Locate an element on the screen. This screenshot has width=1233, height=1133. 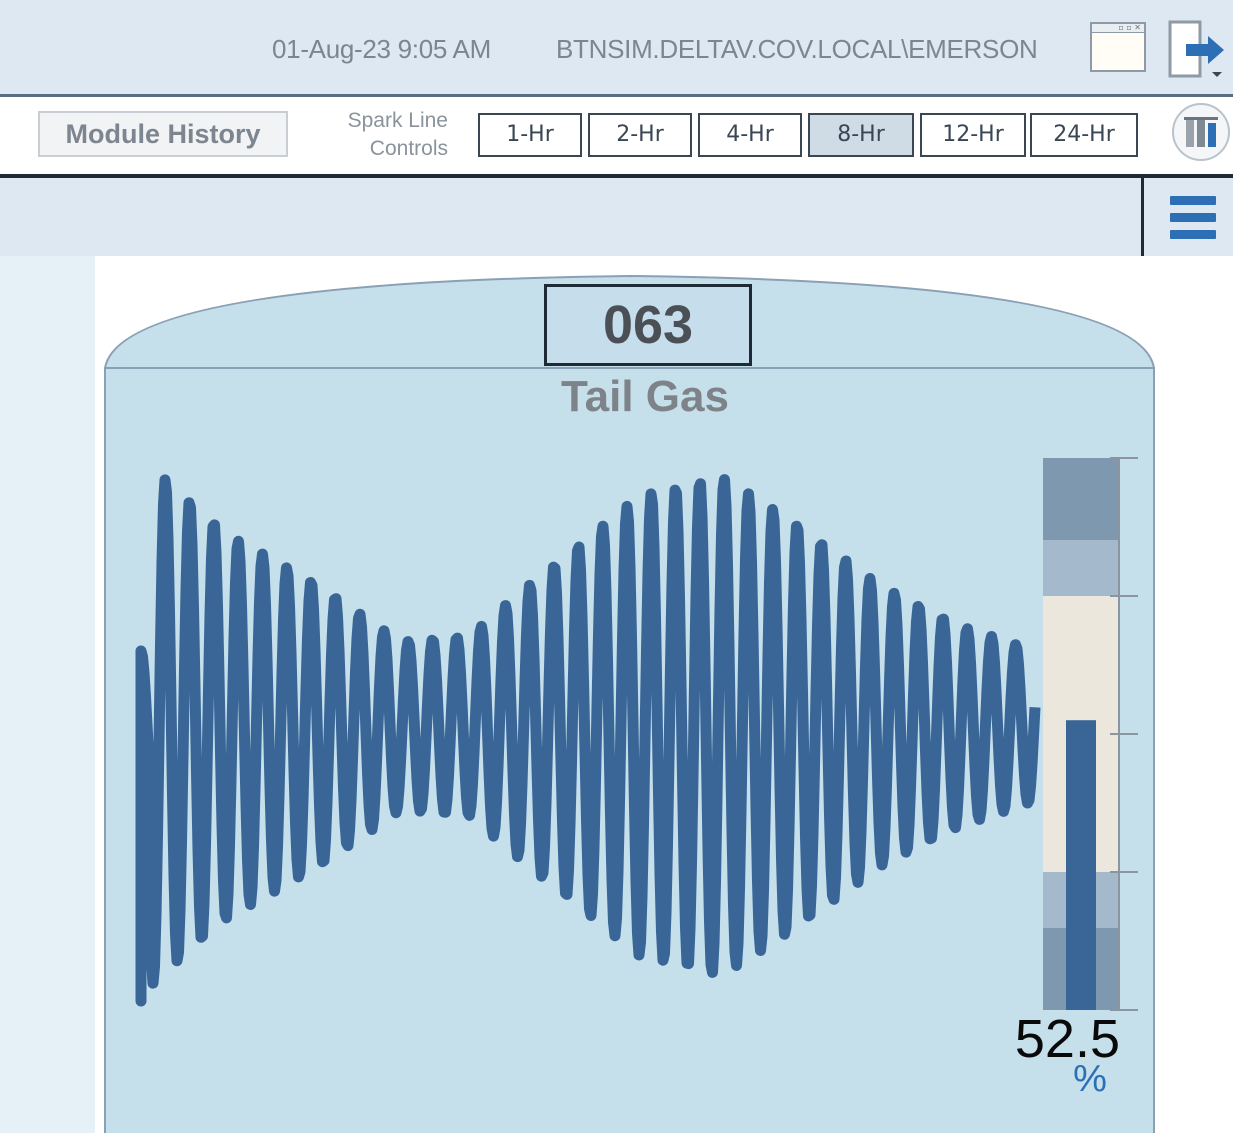
logout-arrow-icon is located at coordinates (1195, 49).